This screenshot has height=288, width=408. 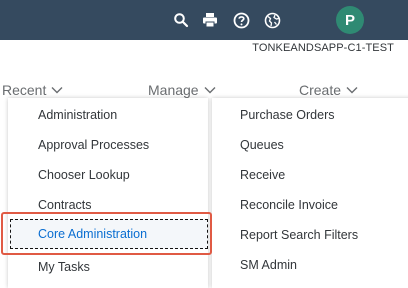 I want to click on menu-item-receive: Receive, so click(x=310, y=175).